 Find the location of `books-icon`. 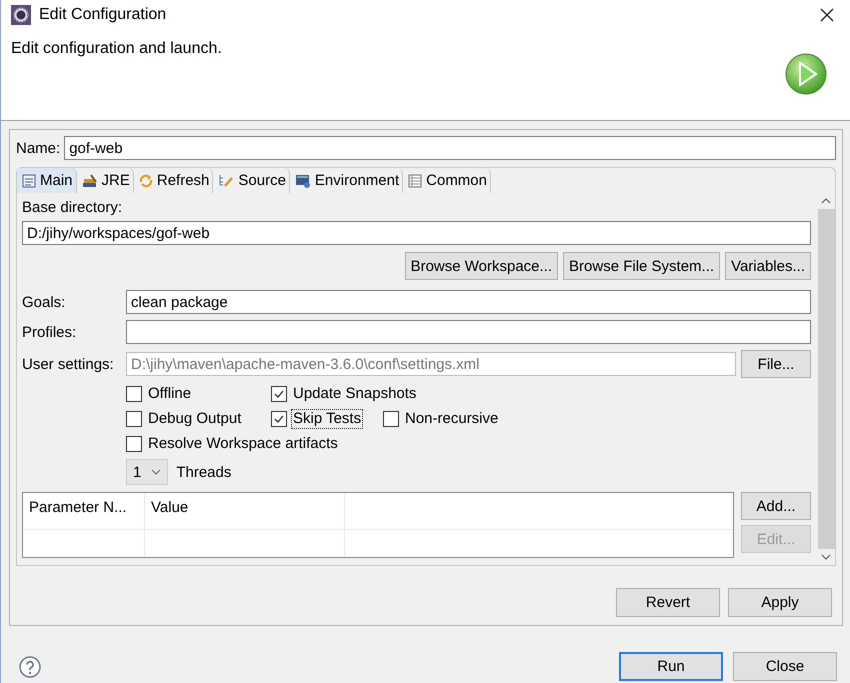

books-icon is located at coordinates (90, 181).